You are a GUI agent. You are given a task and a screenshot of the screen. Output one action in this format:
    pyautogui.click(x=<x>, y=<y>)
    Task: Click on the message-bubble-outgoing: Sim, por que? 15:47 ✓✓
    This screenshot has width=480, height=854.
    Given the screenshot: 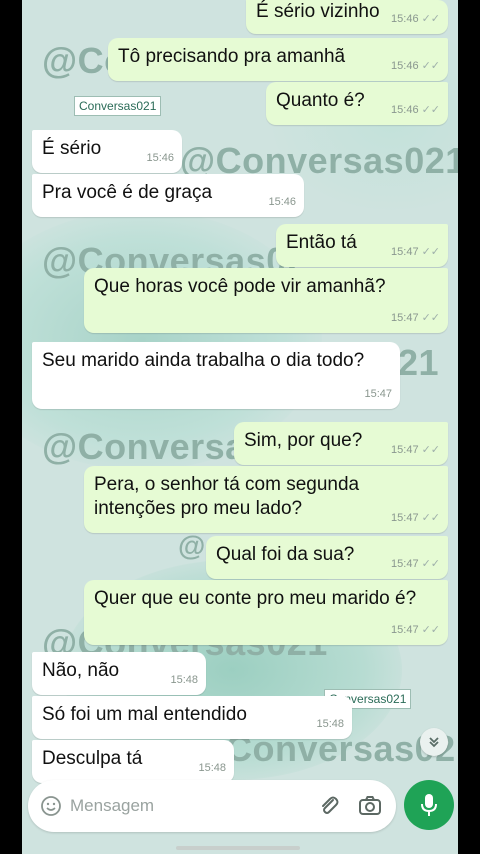 What is the action you would take?
    pyautogui.click(x=341, y=443)
    